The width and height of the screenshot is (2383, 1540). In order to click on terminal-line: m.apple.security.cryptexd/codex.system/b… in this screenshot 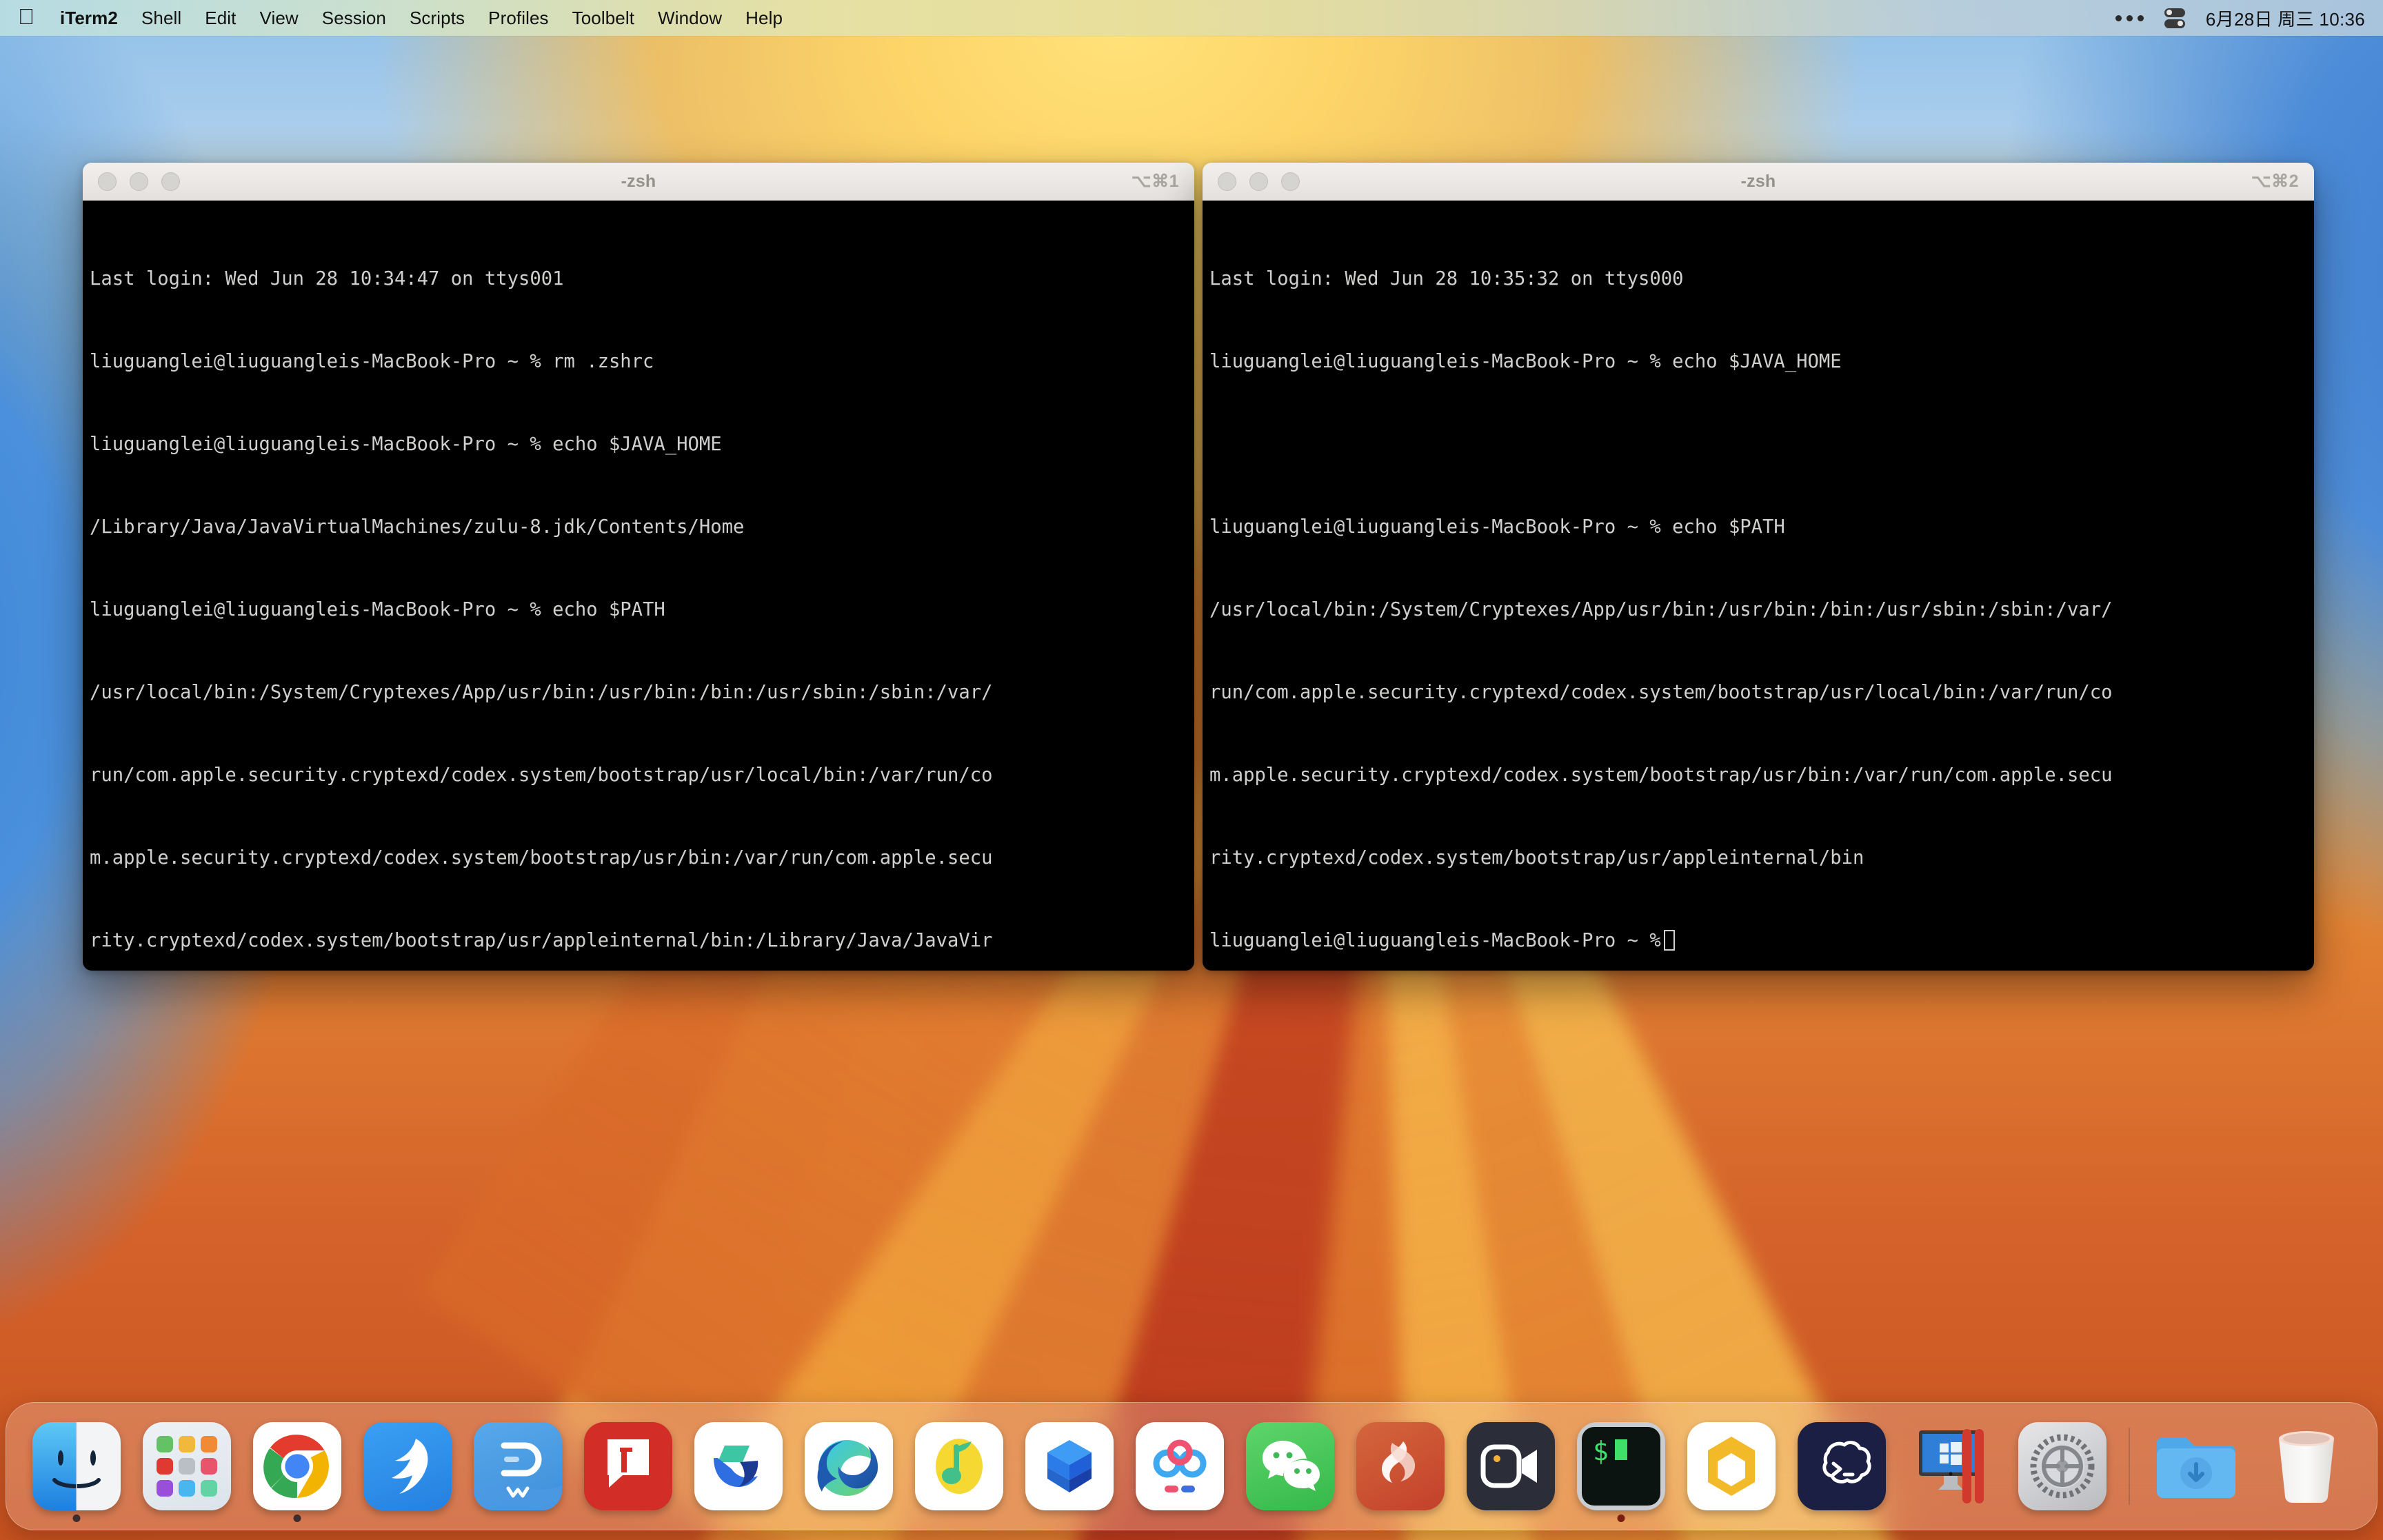, I will do `click(541, 858)`.